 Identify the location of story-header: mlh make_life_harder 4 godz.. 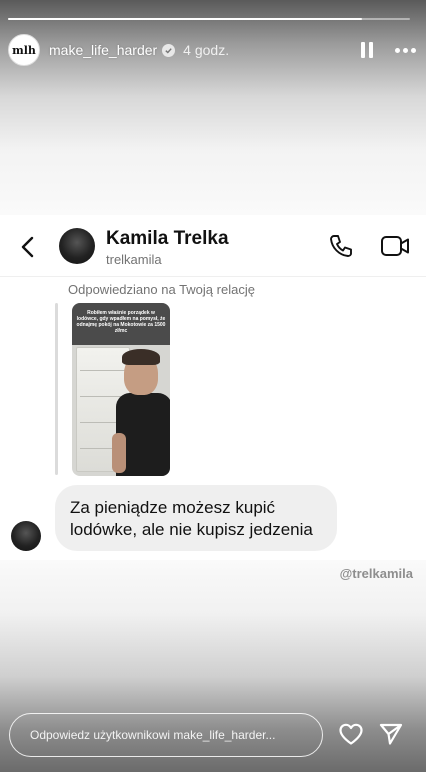
(213, 50).